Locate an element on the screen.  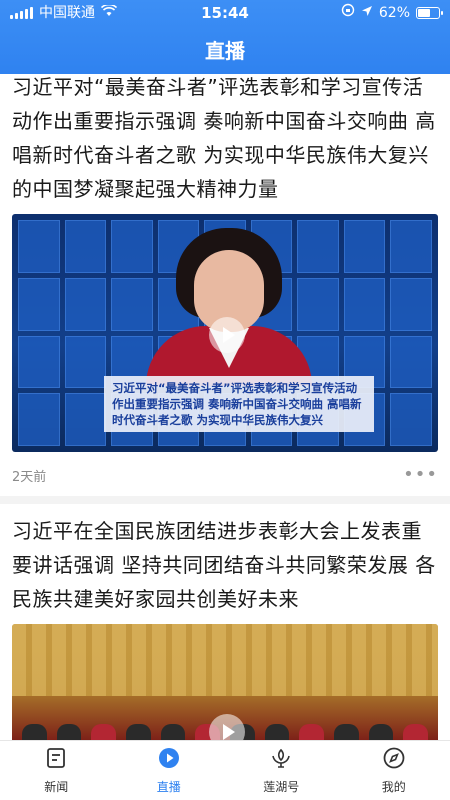
video-thumbnail is located at coordinates (225, 682).